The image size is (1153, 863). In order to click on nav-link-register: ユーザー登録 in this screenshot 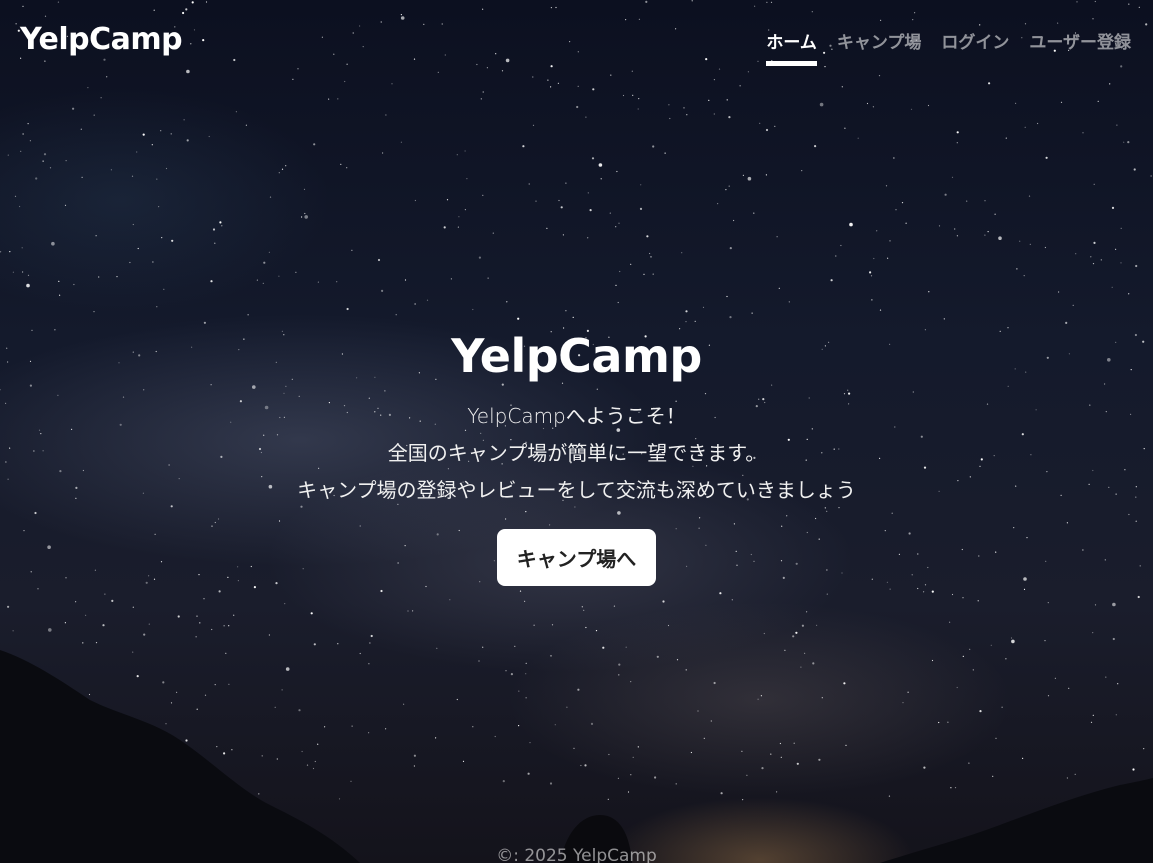, I will do `click(1080, 47)`.